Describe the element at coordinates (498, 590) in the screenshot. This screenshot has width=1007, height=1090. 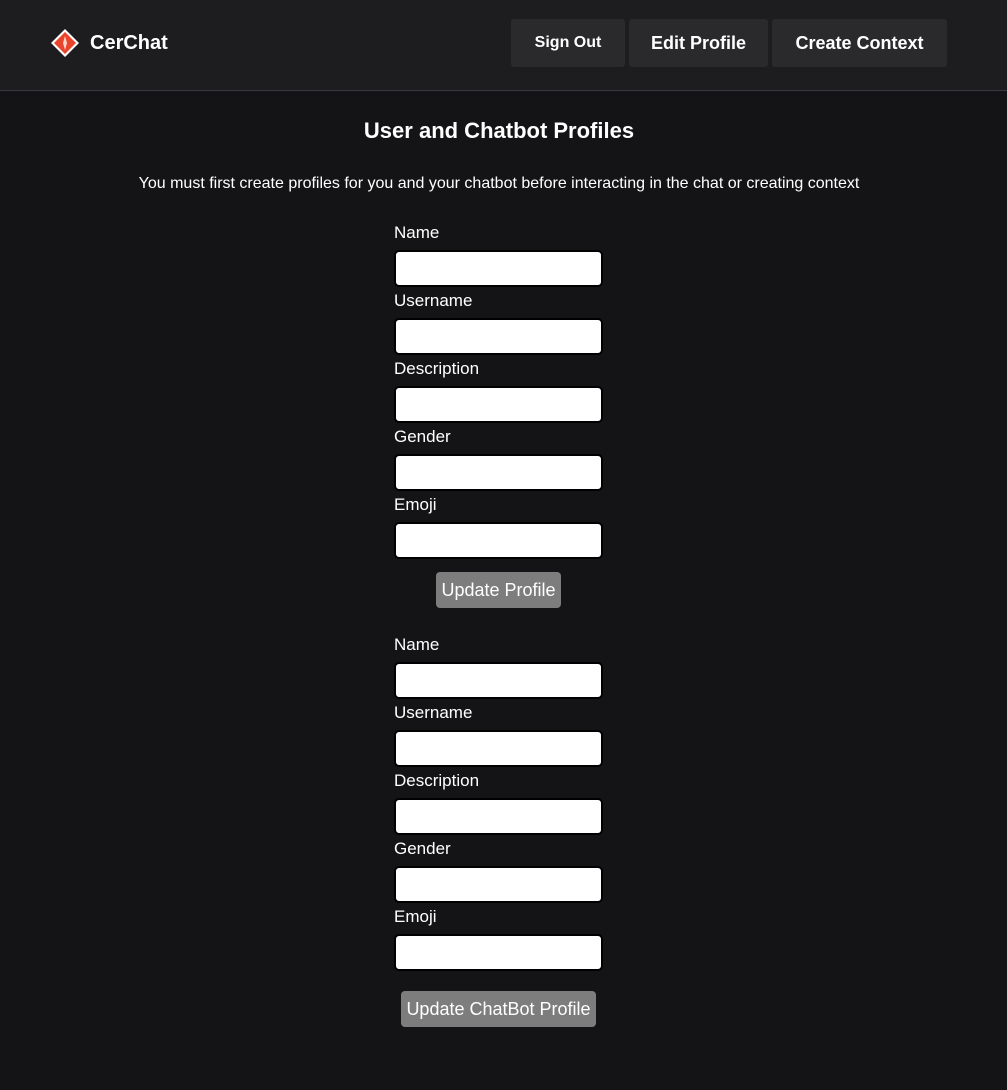
I see `update-profile-button: Update Profile` at that location.